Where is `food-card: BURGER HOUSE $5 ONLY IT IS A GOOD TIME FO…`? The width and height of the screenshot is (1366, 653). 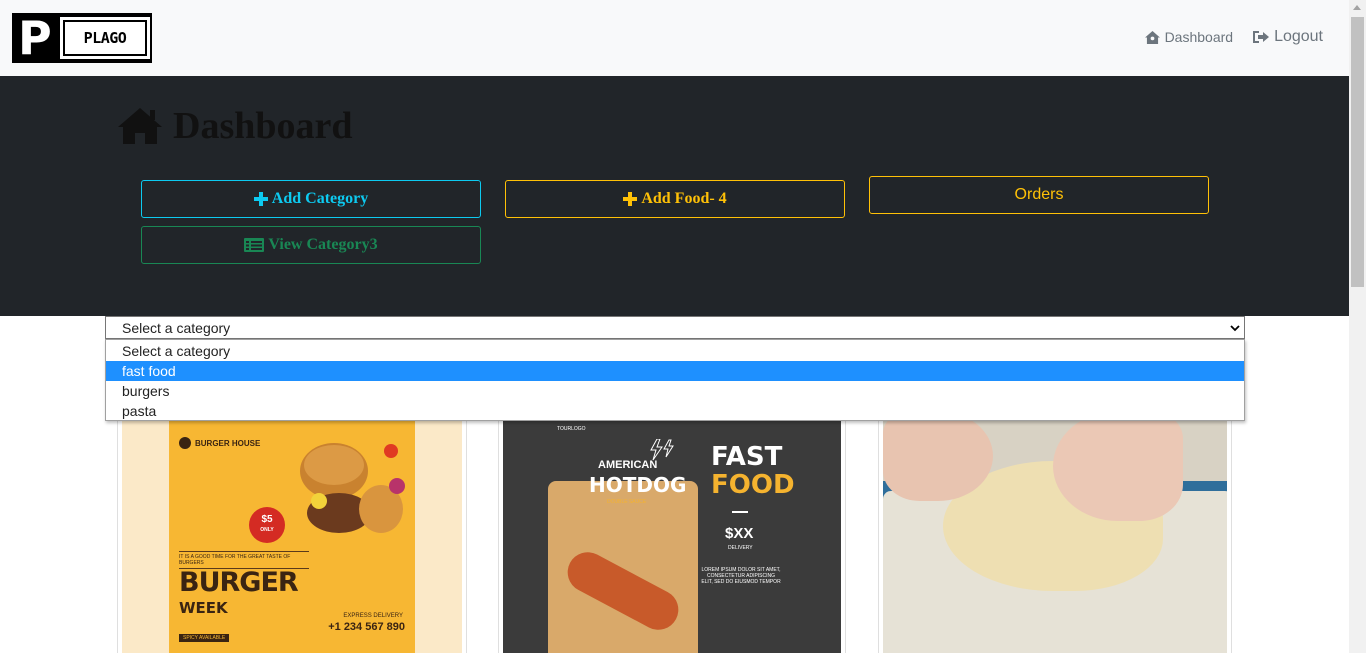 food-card: BURGER HOUSE $5 ONLY IT IS A GOOD TIME FO… is located at coordinates (292, 526).